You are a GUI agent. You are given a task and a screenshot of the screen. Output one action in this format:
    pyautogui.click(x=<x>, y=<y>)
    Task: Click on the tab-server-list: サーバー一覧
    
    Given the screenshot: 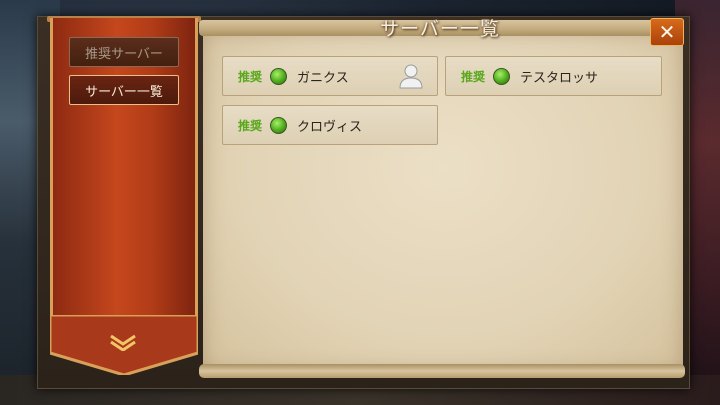 What is the action you would take?
    pyautogui.click(x=124, y=90)
    